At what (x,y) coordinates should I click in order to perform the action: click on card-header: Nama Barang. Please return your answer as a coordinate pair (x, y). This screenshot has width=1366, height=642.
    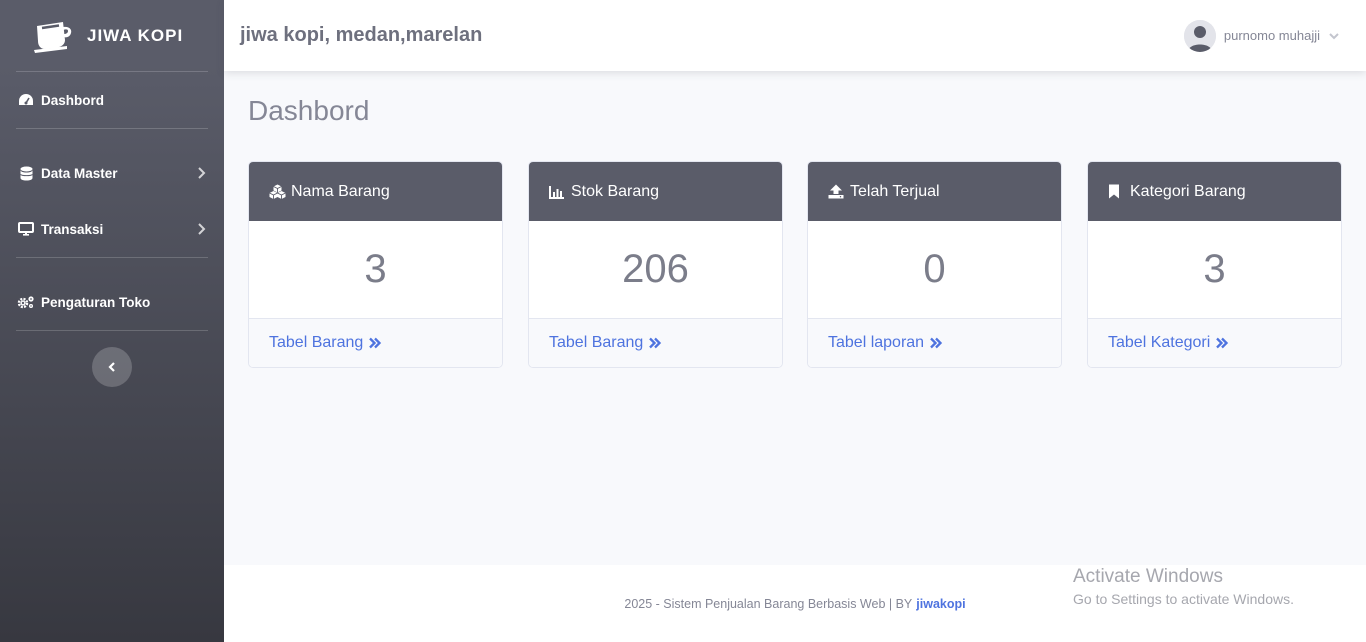
    Looking at the image, I should click on (375, 191).